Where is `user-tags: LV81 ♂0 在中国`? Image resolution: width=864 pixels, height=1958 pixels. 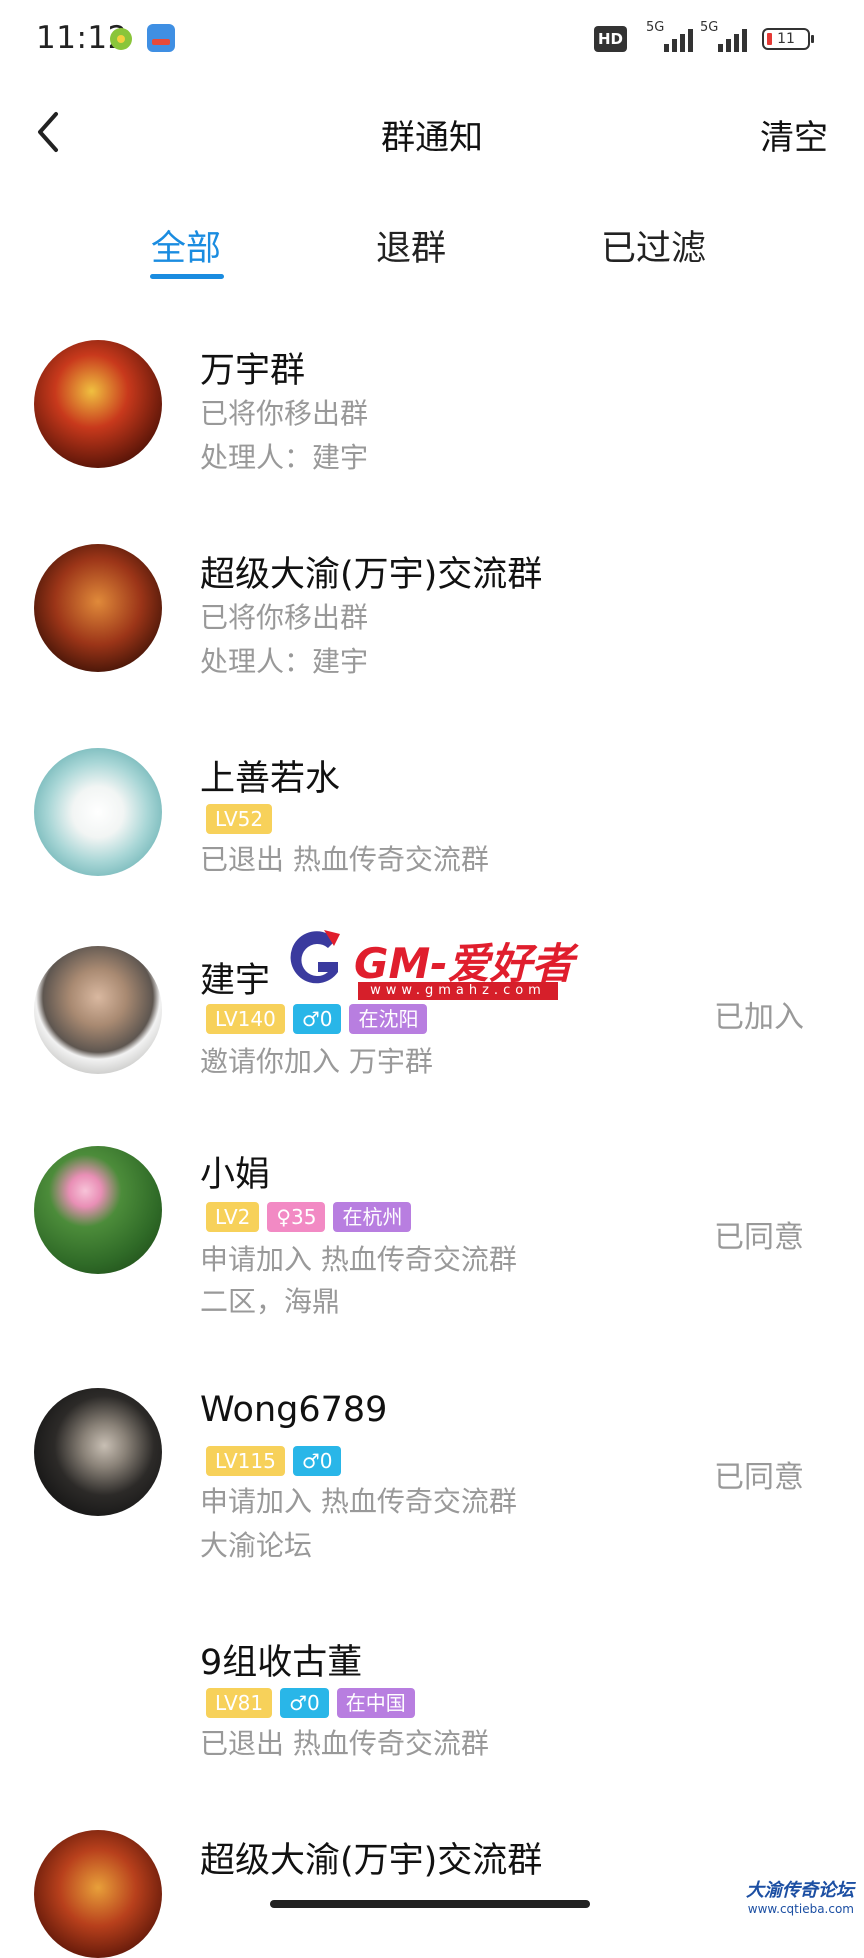 user-tags: LV81 ♂0 在中国 is located at coordinates (310, 1703).